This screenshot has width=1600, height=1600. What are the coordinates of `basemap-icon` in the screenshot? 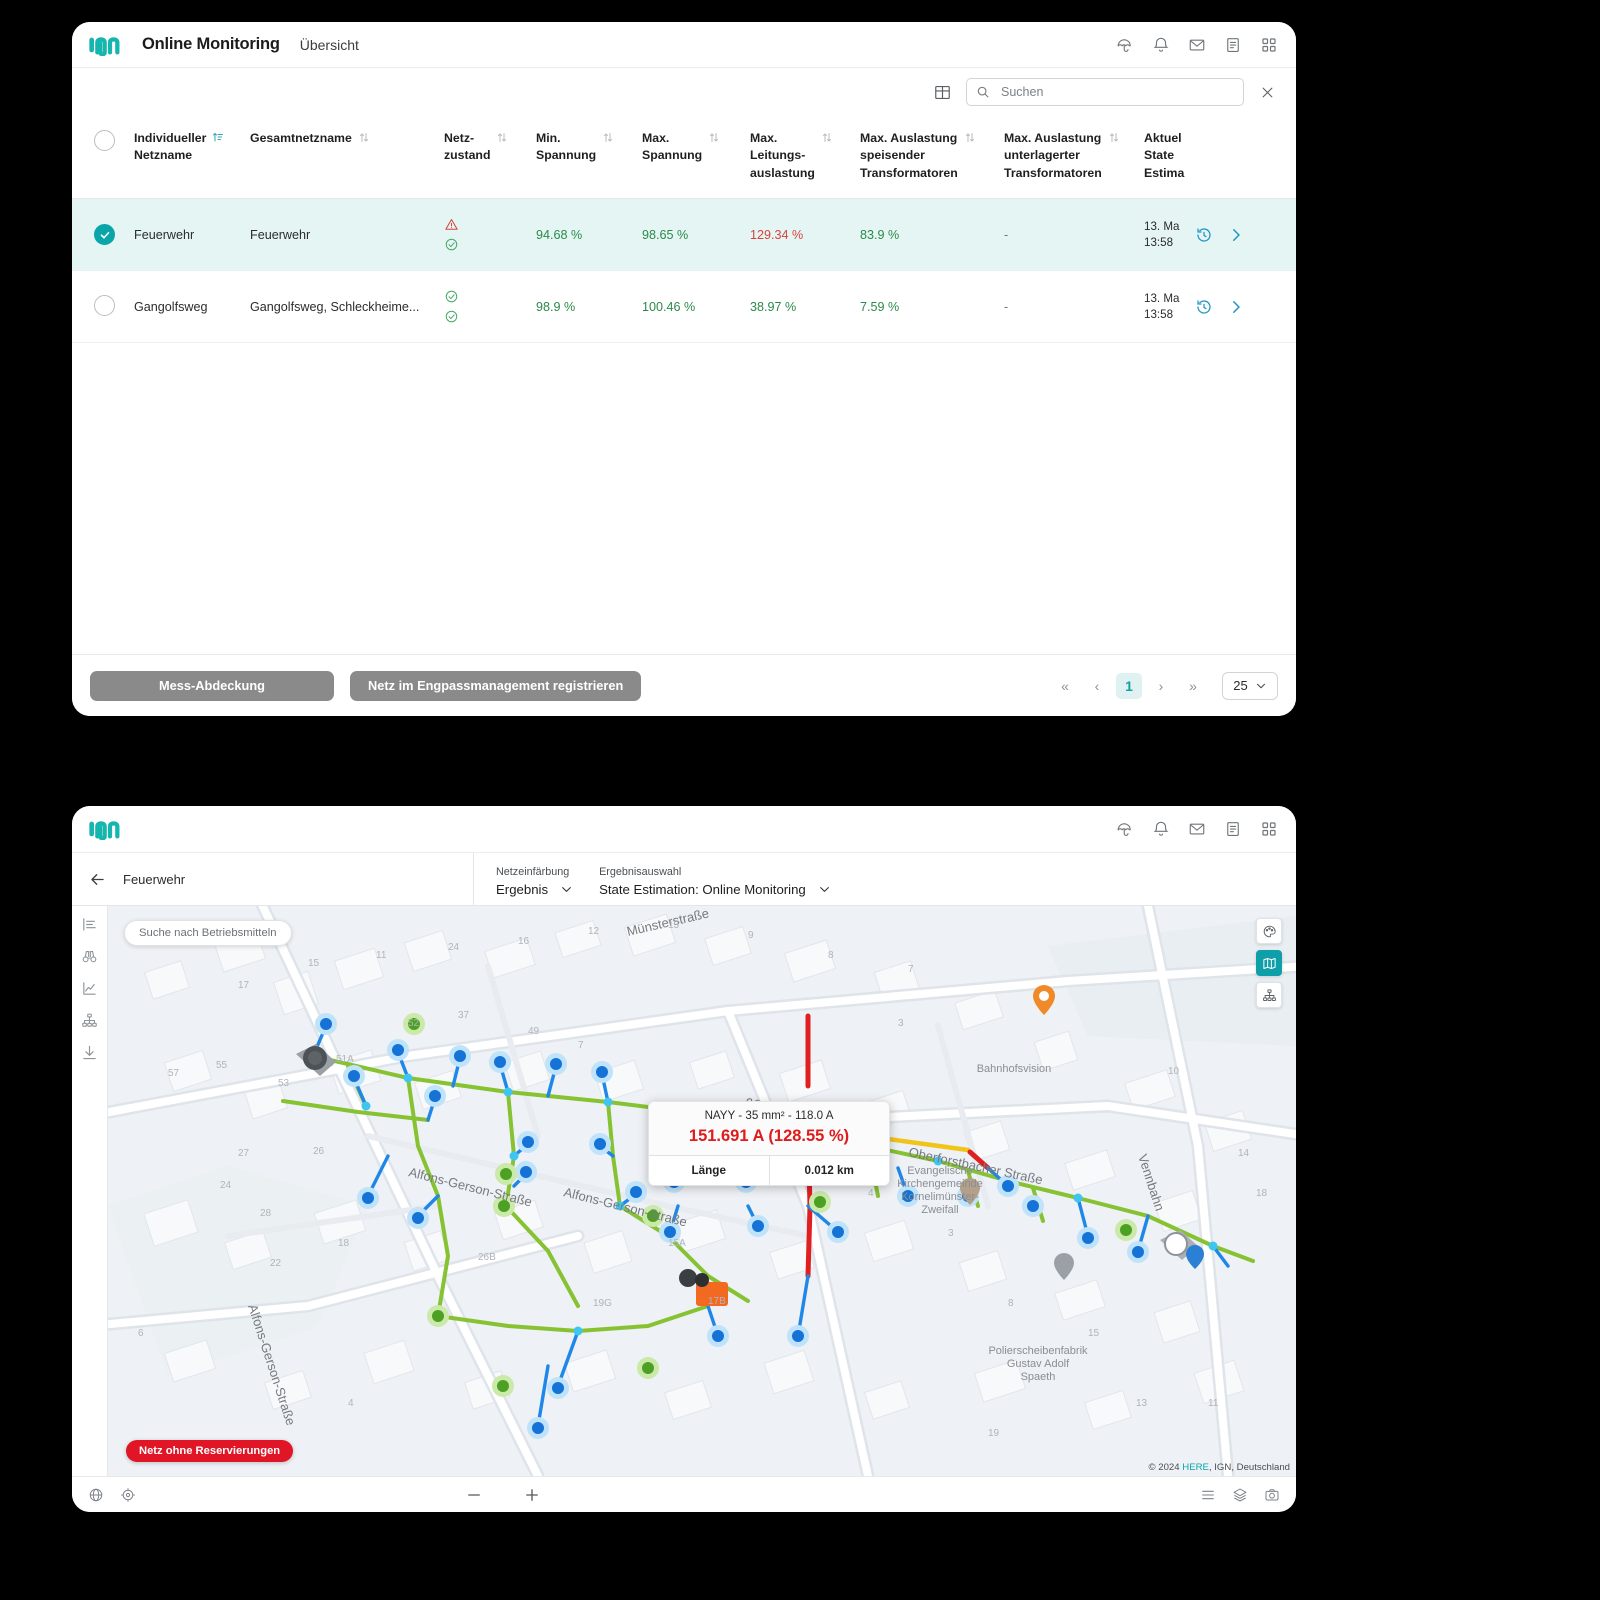 It's located at (1269, 963).